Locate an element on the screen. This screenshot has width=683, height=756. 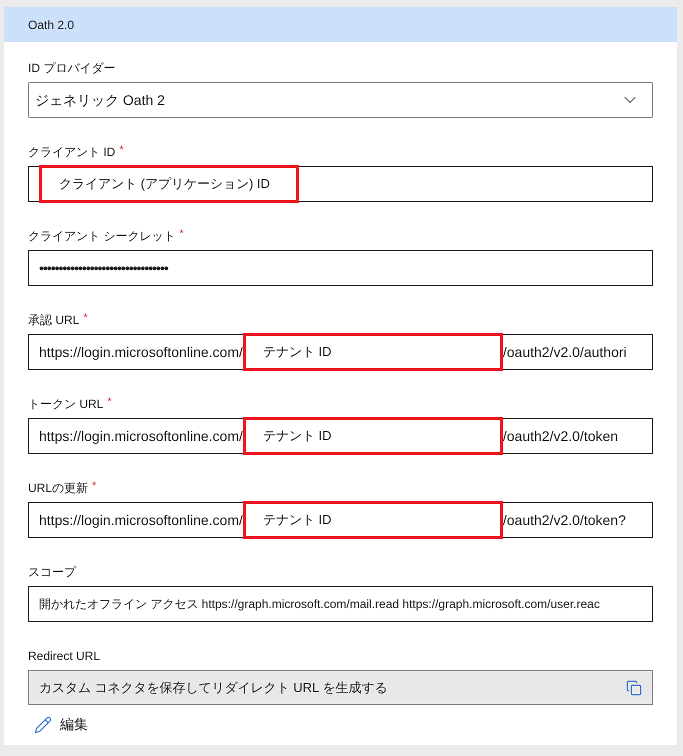
field-label: クライアント シークレット is located at coordinates (102, 236).